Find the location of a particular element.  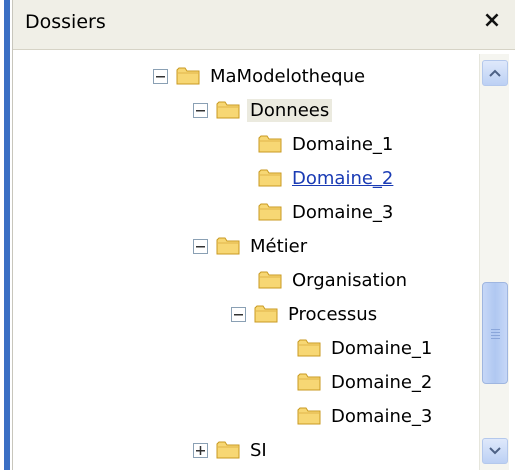

close-icon: × is located at coordinates (492, 20).